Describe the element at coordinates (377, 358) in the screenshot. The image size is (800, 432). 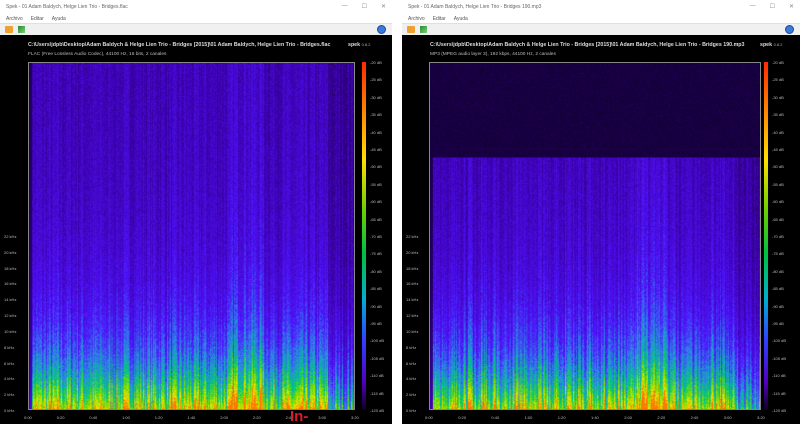
I see `db-tick-label: -105 dB` at that location.